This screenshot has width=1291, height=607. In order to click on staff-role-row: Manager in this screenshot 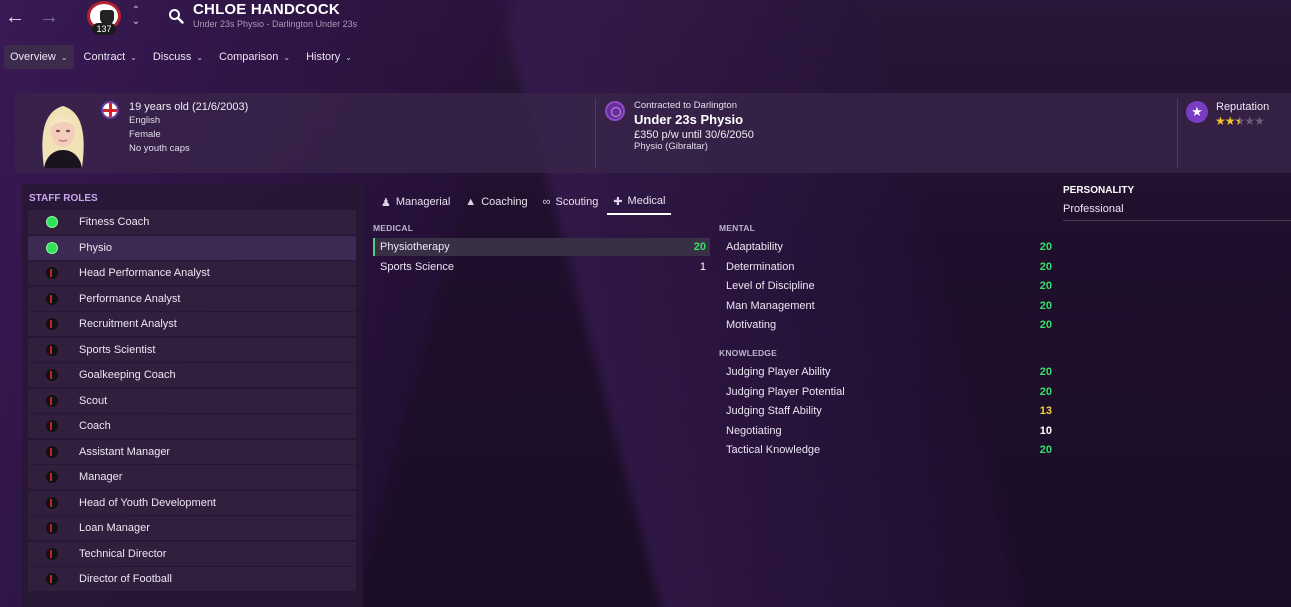, I will do `click(192, 477)`.